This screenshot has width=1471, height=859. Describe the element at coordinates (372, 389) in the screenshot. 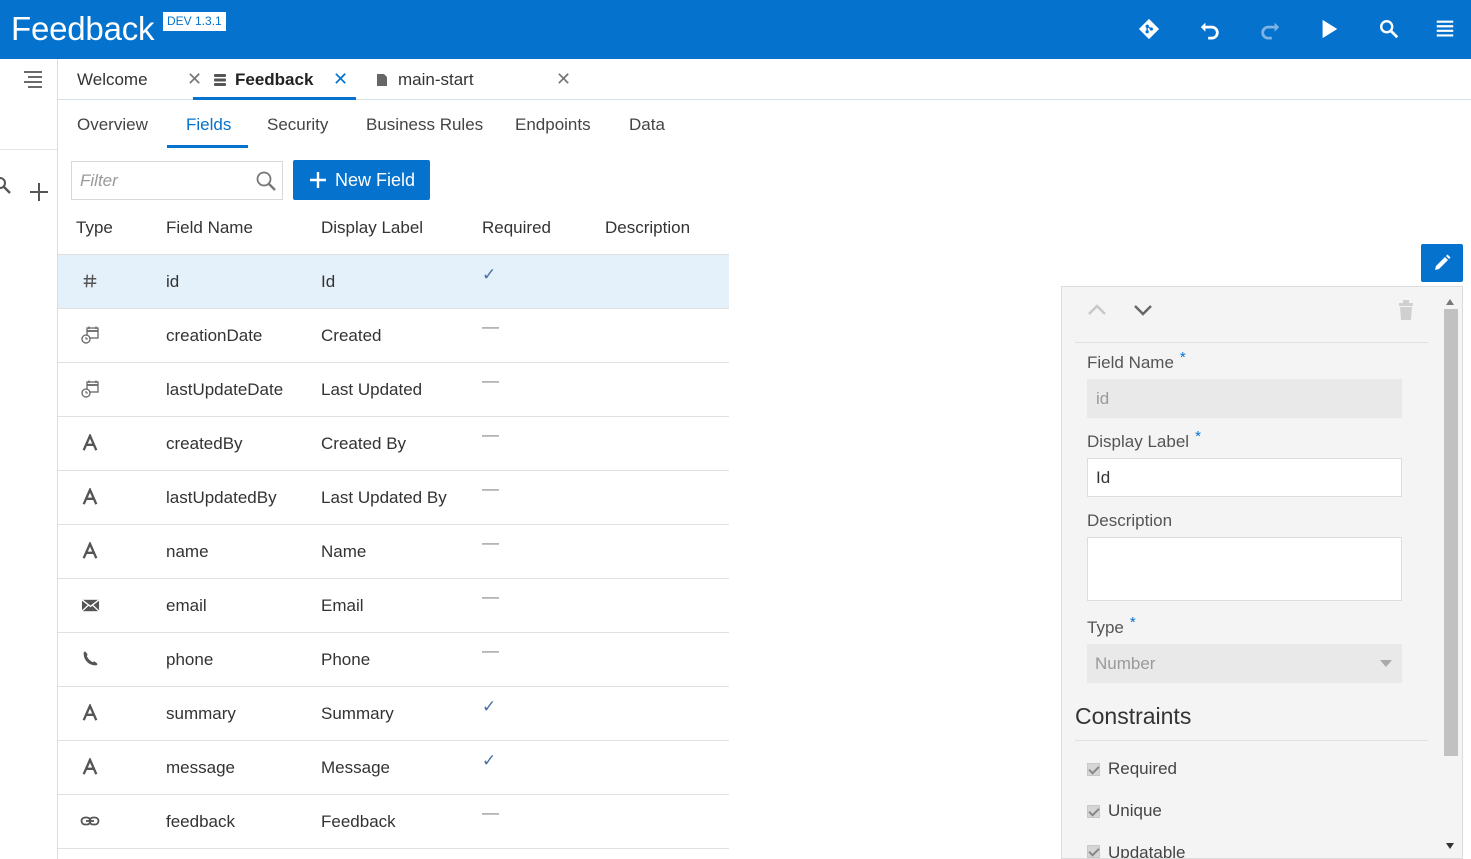

I see `display-label-cell: Last Updated` at that location.